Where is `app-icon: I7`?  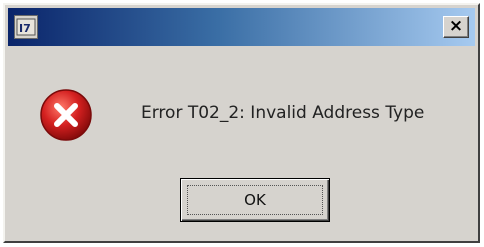
app-icon: I7 is located at coordinates (26, 27).